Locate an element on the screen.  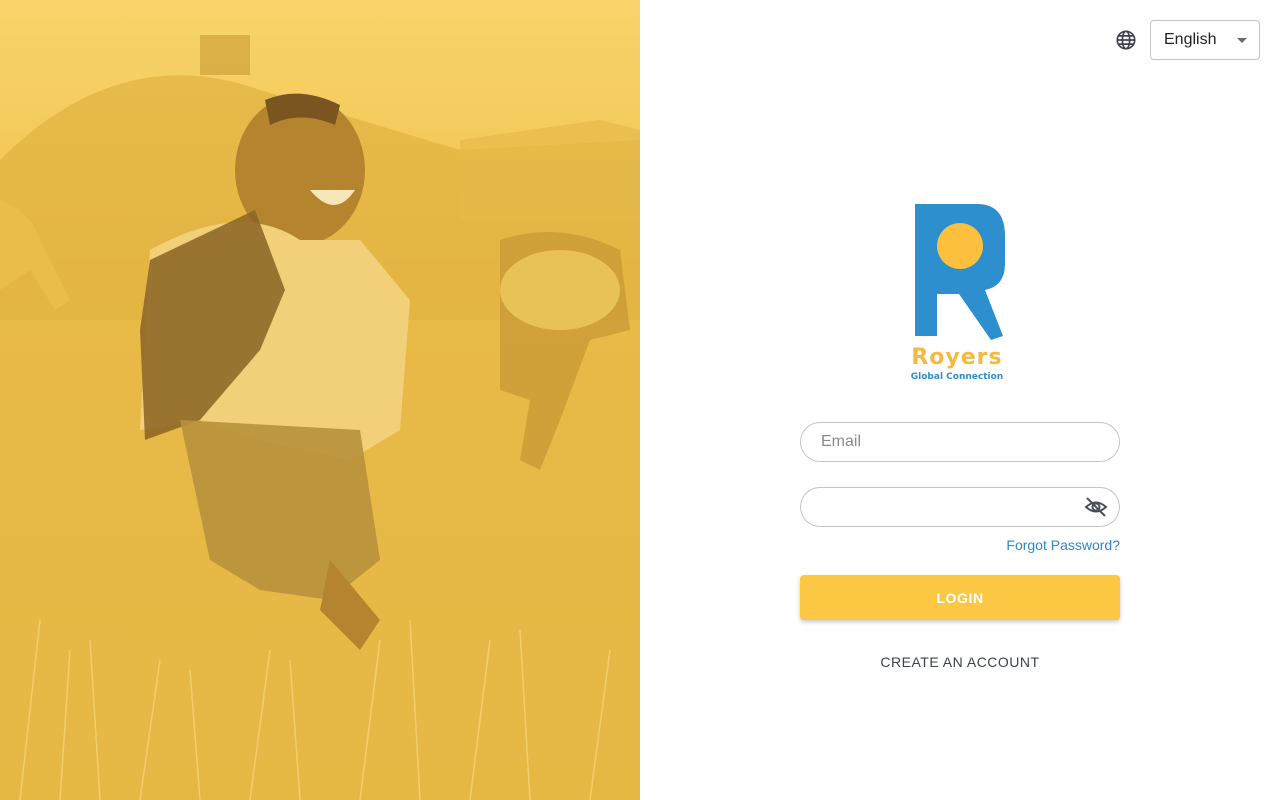
language-select-value: English is located at coordinates (1190, 39).